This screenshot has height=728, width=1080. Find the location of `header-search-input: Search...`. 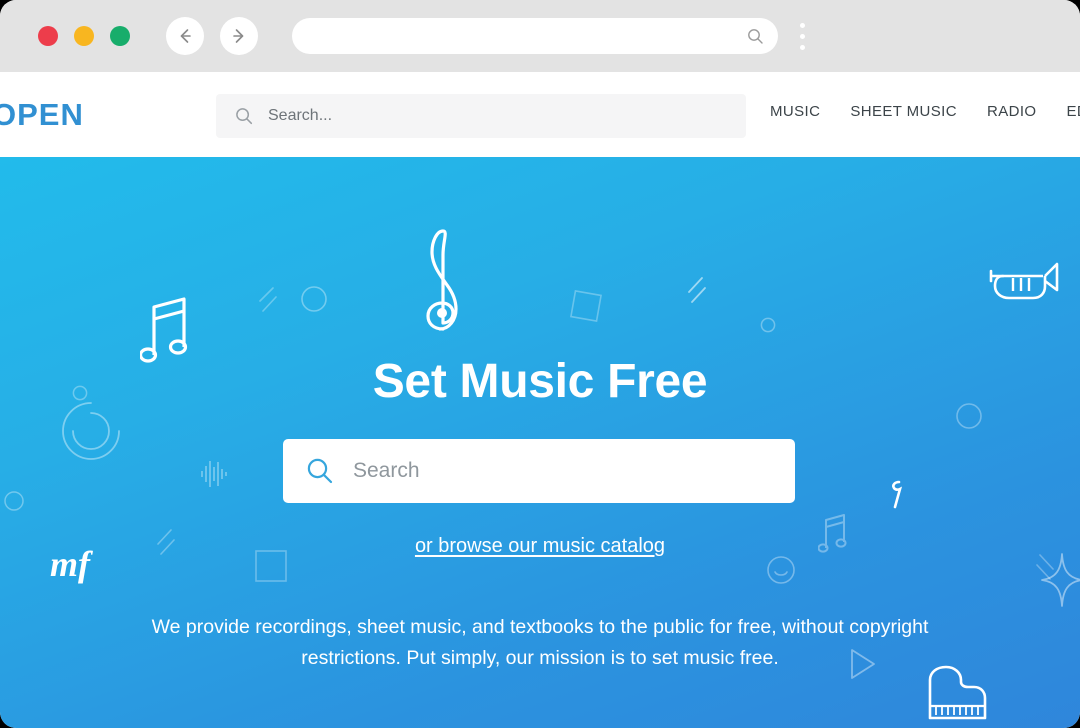

header-search-input: Search... is located at coordinates (481, 116).